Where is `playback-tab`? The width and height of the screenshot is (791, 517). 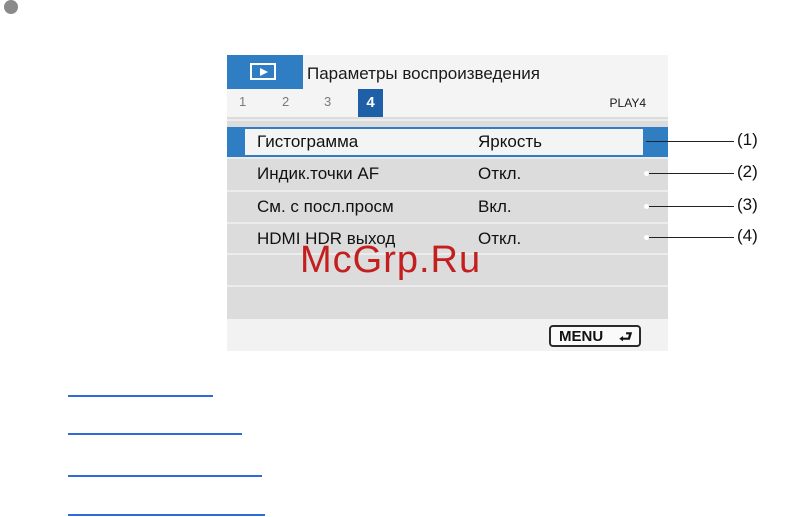 playback-tab is located at coordinates (265, 72).